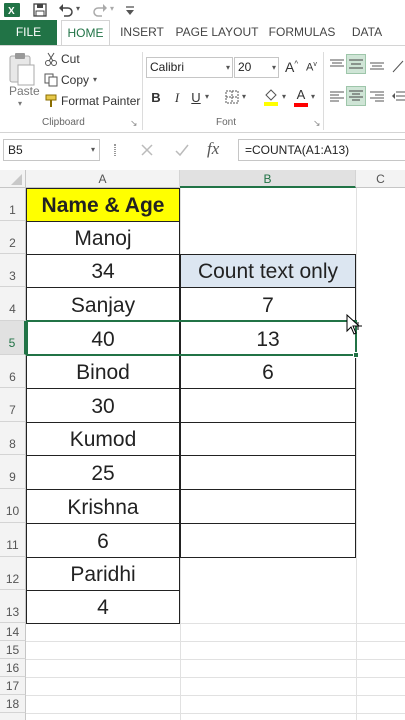 The width and height of the screenshot is (405, 720). Describe the element at coordinates (20, 103) in the screenshot. I see `paste-dropdown-icon: ▾` at that location.